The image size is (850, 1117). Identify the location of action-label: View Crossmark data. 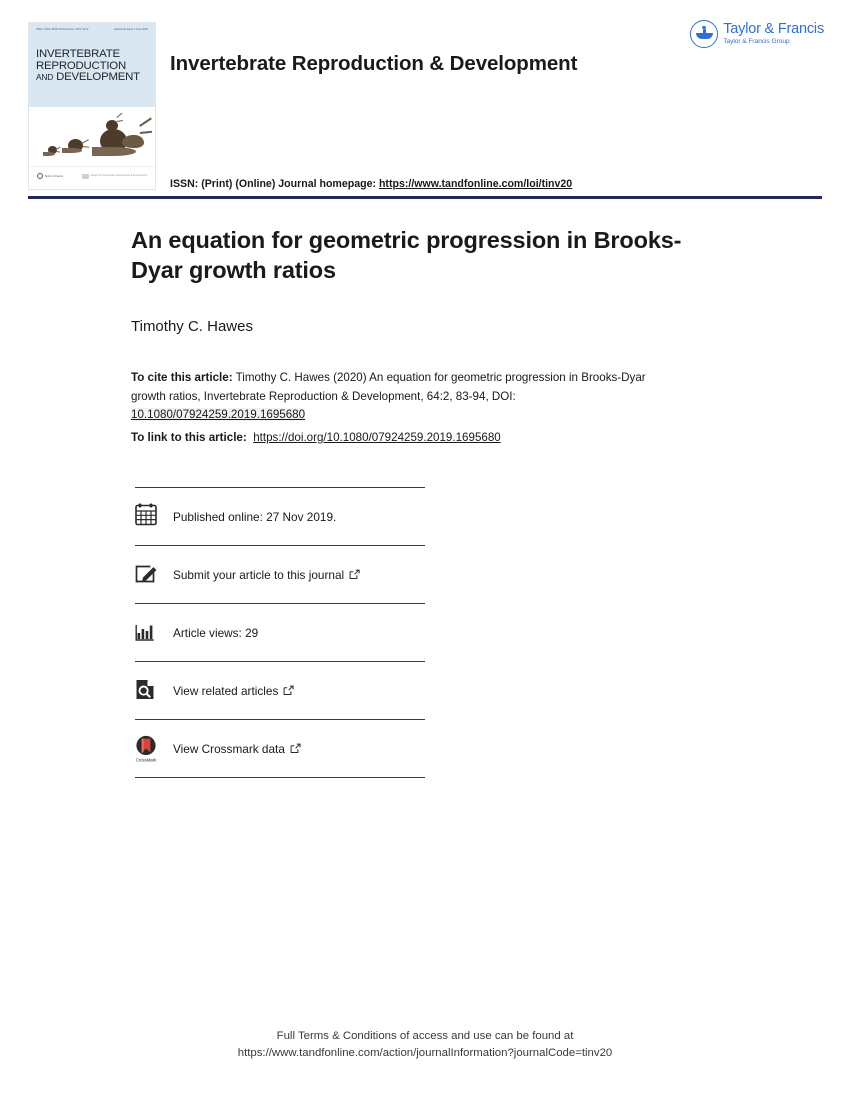
(237, 749).